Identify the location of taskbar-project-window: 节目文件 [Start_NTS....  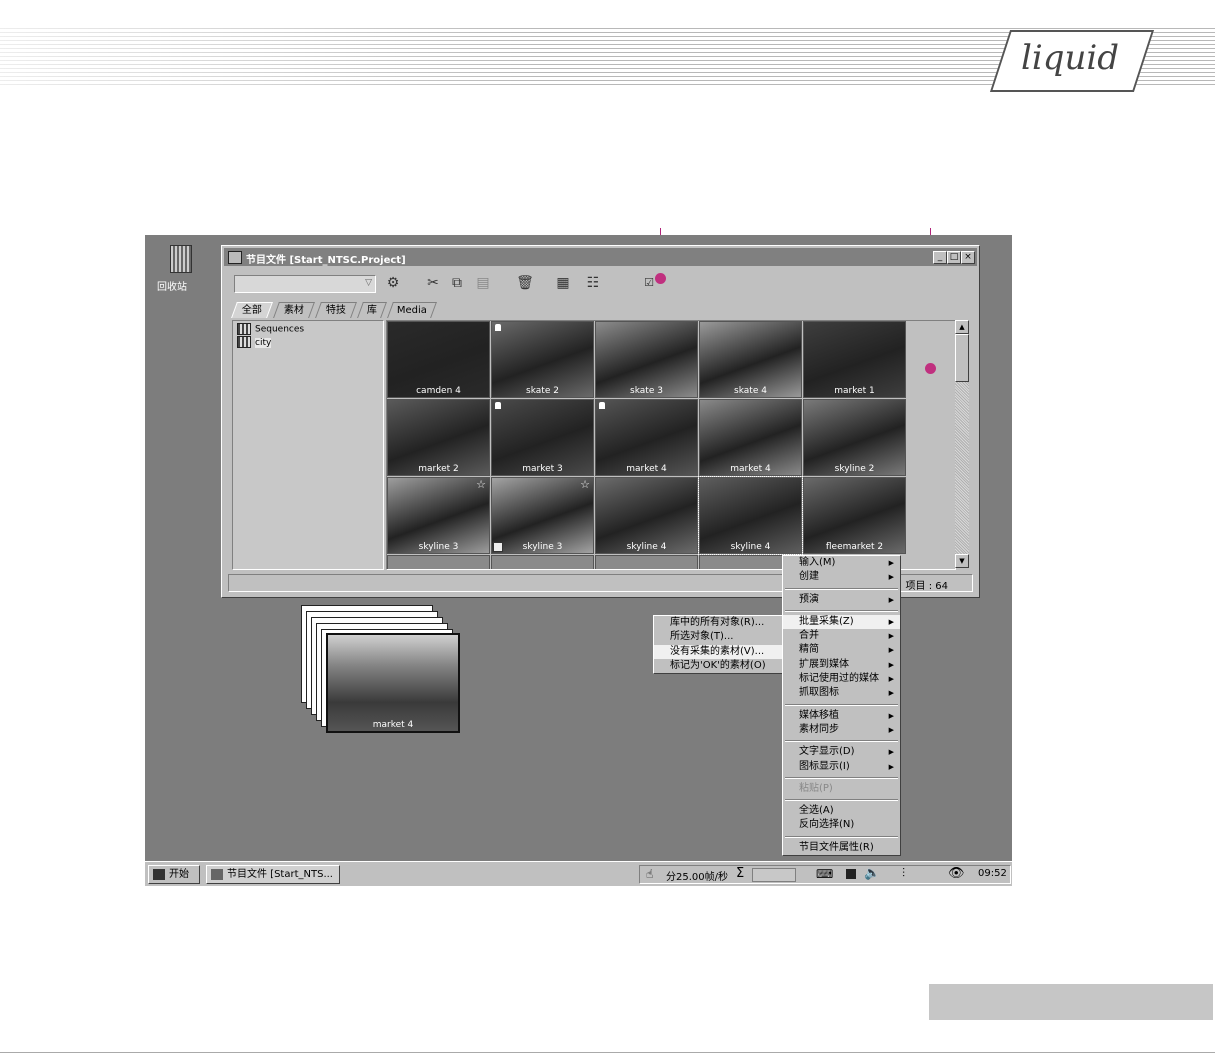
(273, 874).